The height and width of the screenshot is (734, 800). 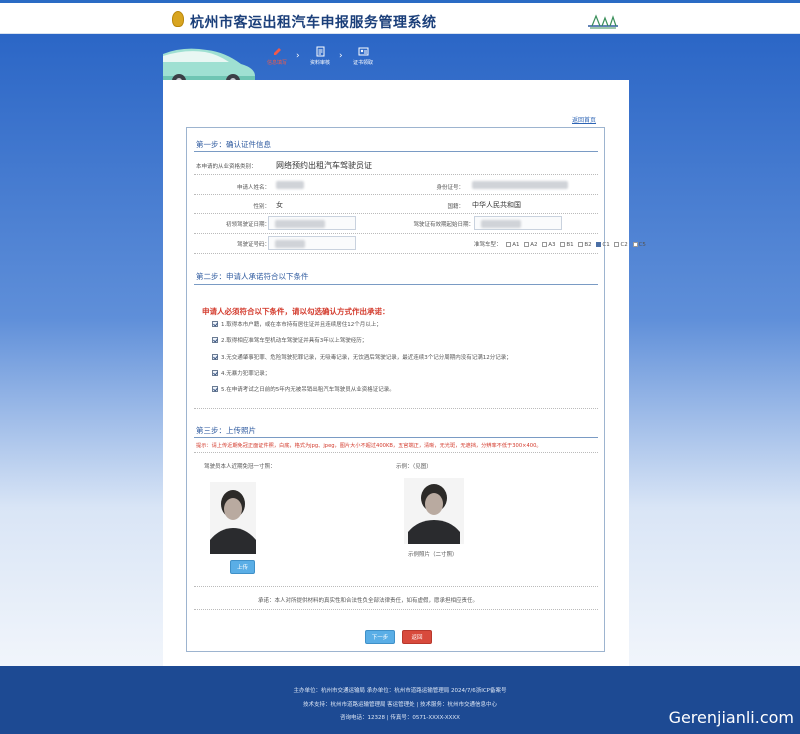 I want to click on driving-class-option: B2, so click(x=588, y=245).